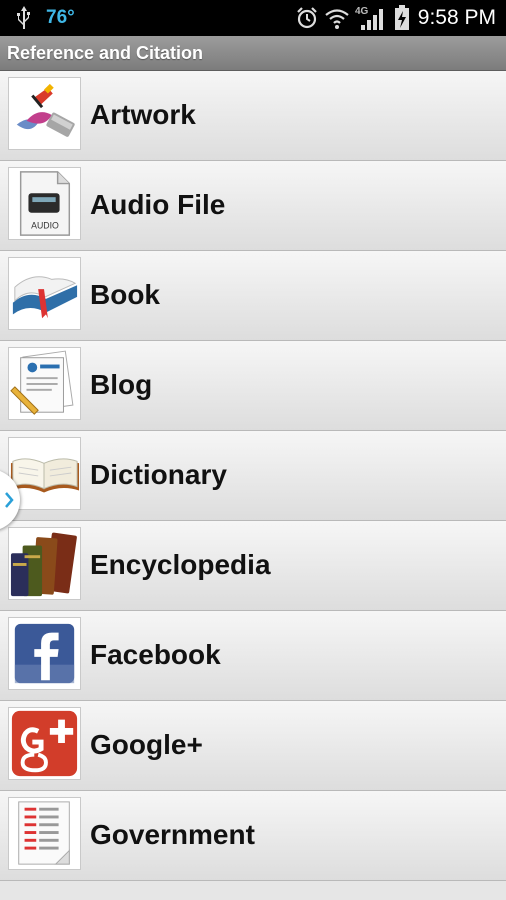 The height and width of the screenshot is (900, 506). I want to click on status-bar: 76° 4G 9:58 PM, so click(253, 18).